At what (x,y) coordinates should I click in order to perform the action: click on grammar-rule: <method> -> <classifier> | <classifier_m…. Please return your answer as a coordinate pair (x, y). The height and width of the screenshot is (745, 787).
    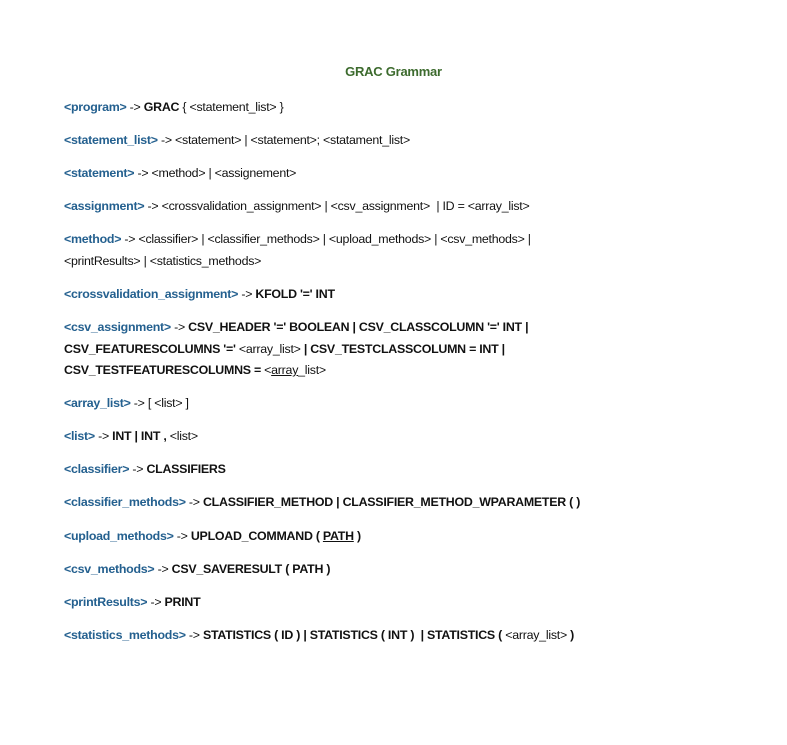
    Looking at the image, I should click on (384, 250).